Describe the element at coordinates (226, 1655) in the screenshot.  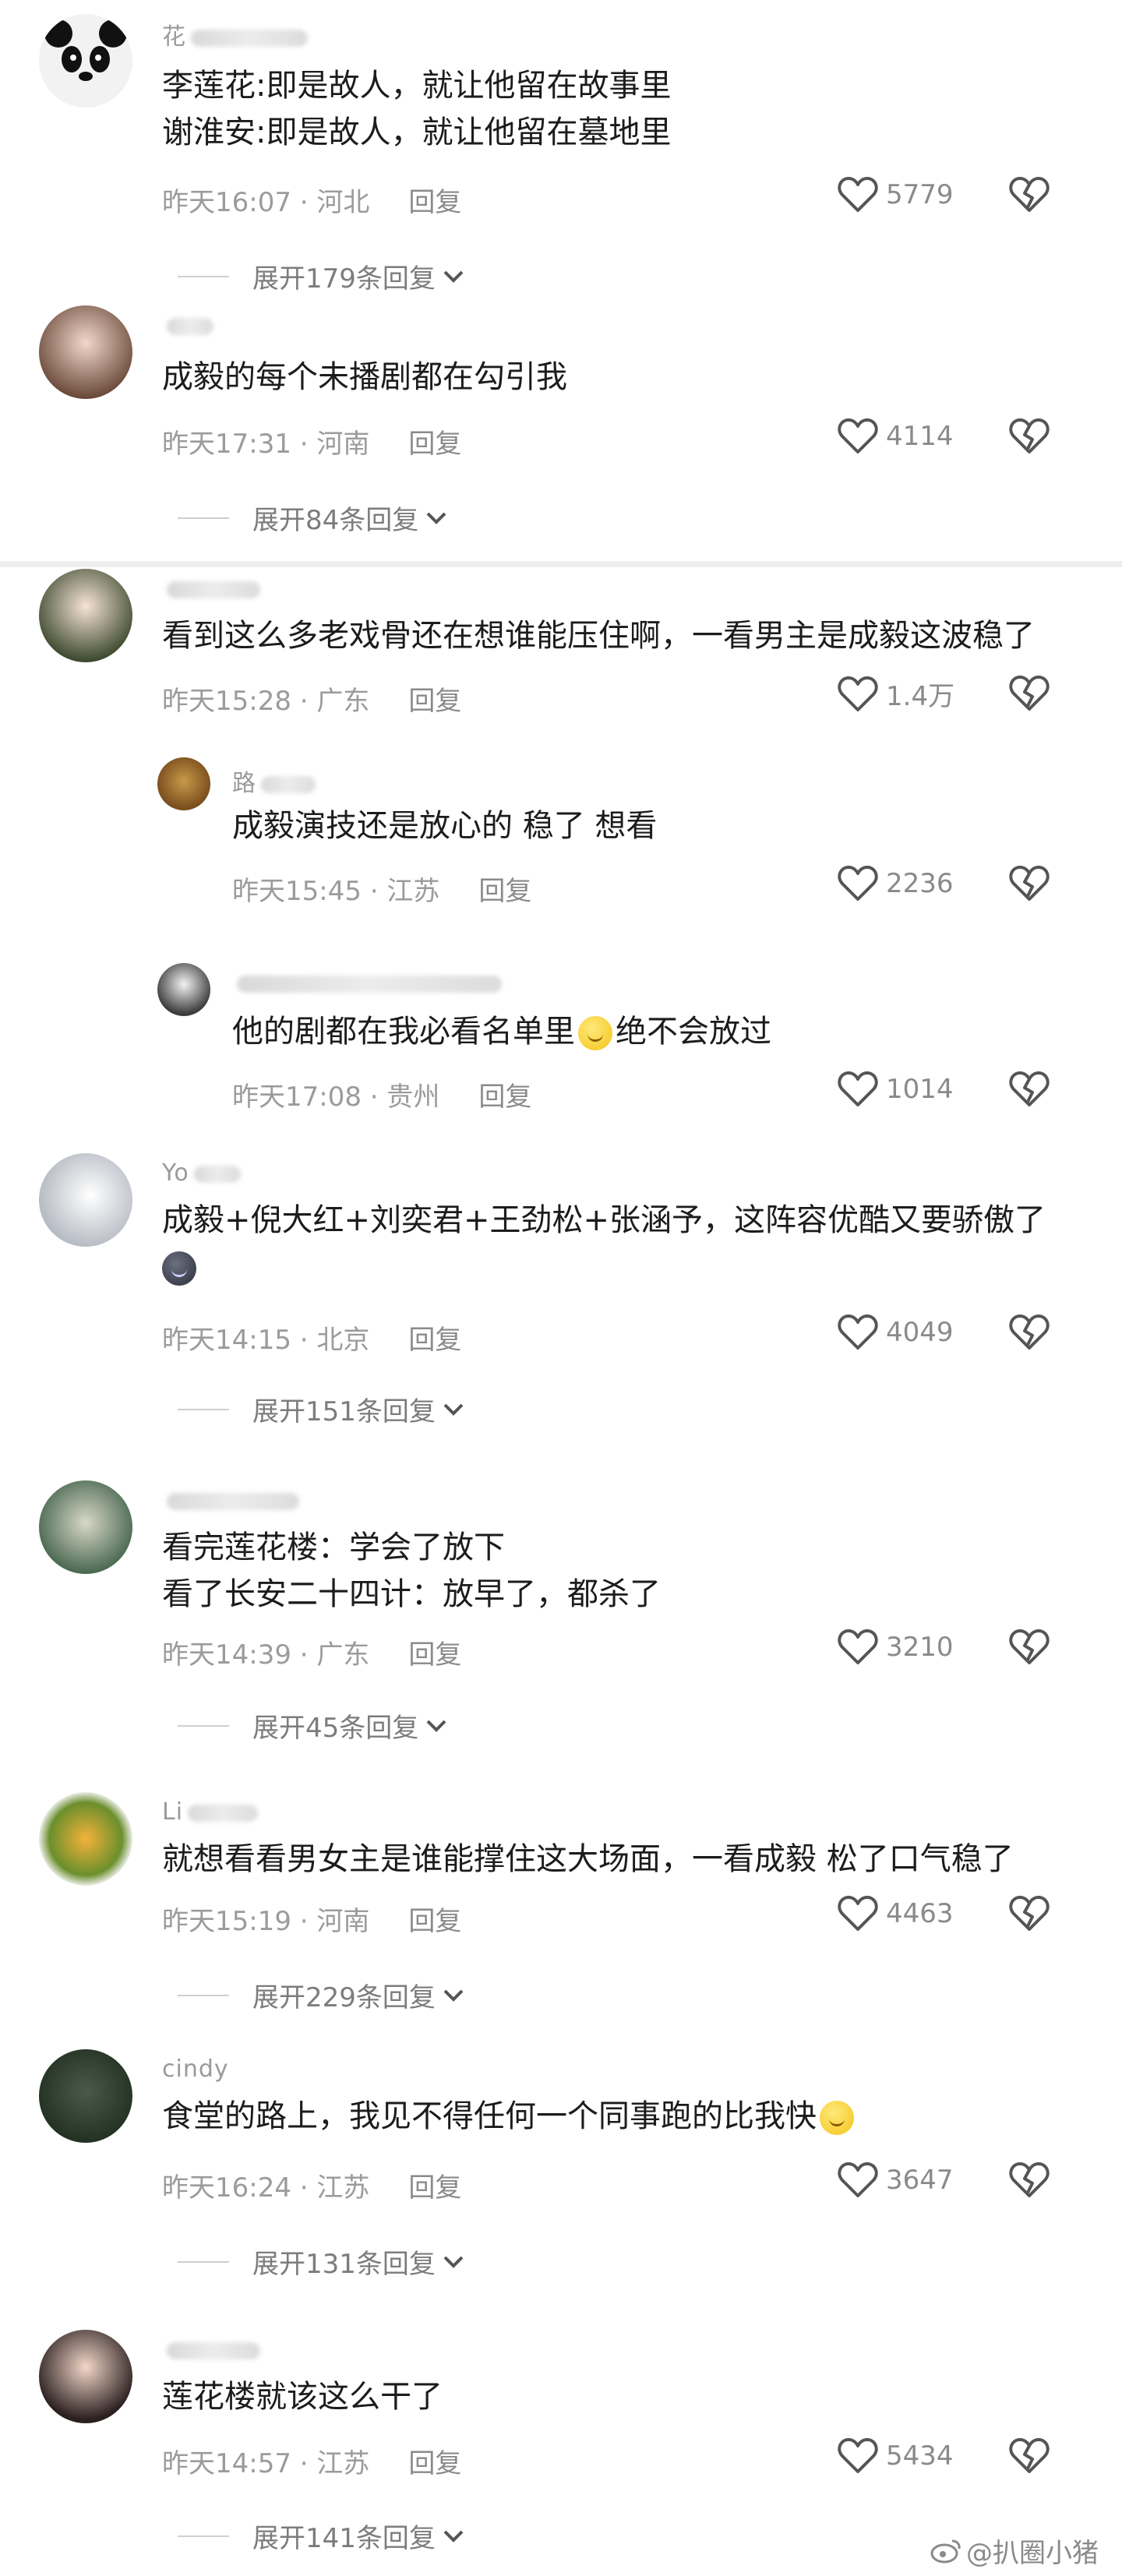
I see `comment-time: 昨天14:39` at that location.